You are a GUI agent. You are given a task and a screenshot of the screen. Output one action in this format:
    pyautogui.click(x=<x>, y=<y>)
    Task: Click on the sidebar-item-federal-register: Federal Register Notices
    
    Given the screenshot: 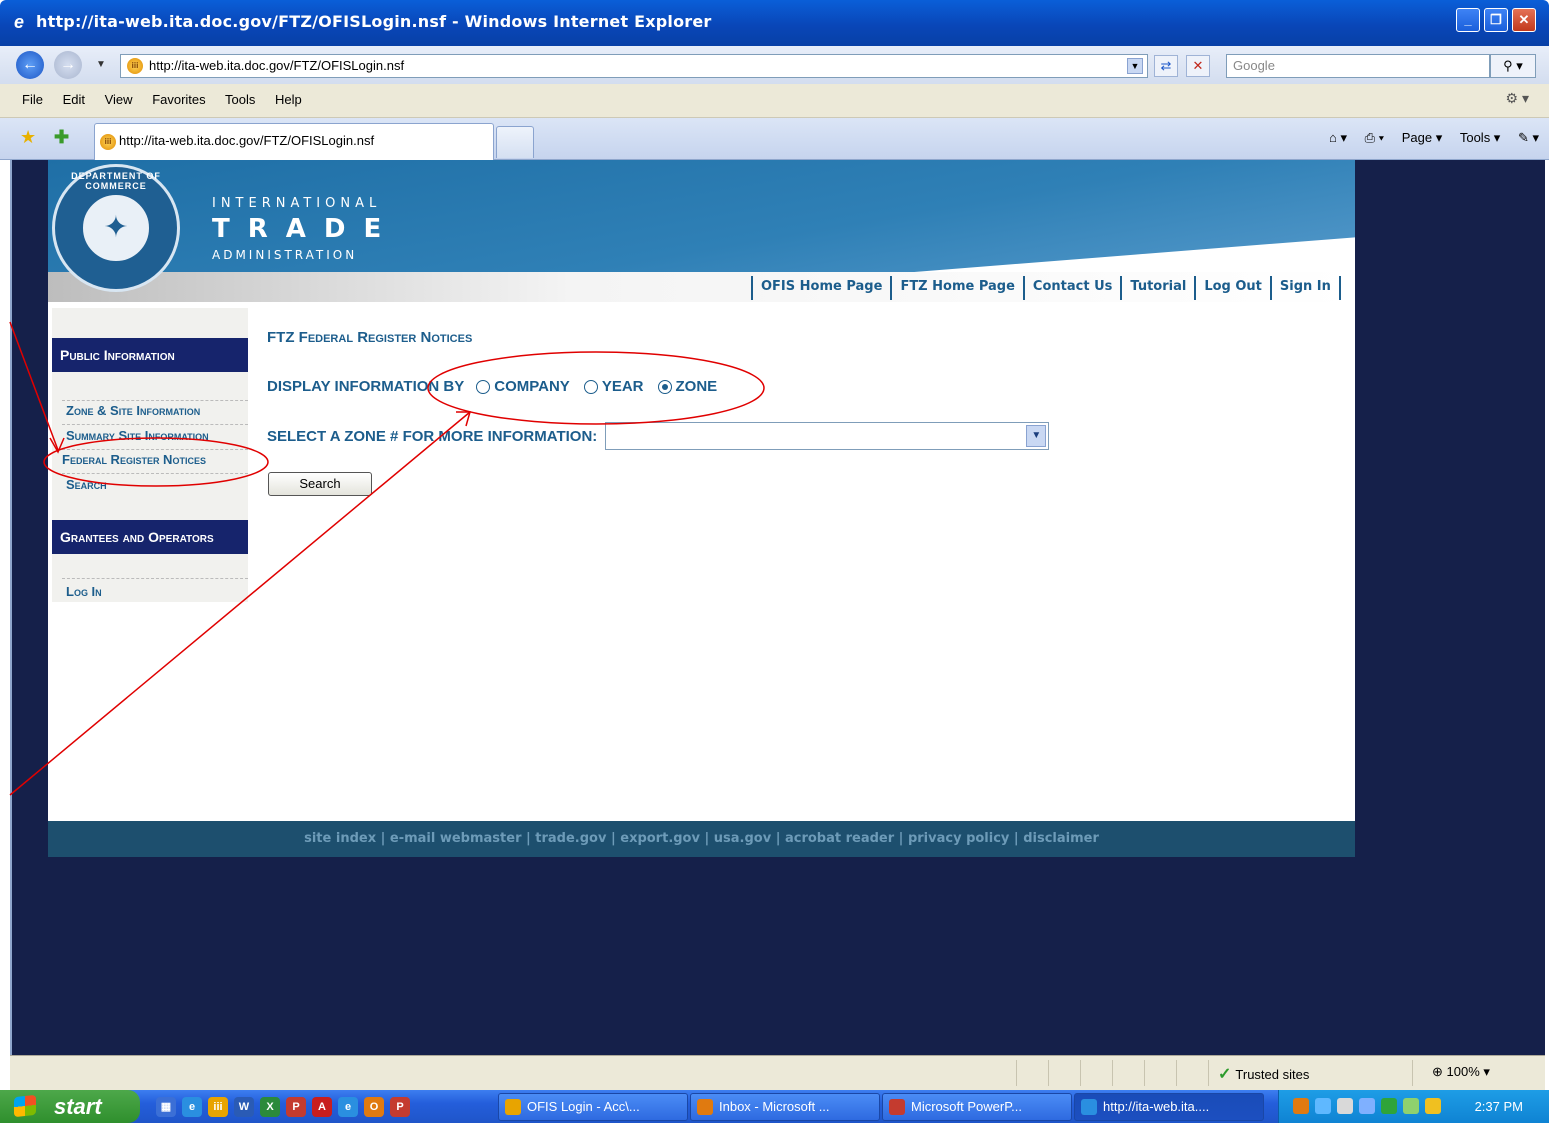 What is the action you would take?
    pyautogui.click(x=134, y=459)
    